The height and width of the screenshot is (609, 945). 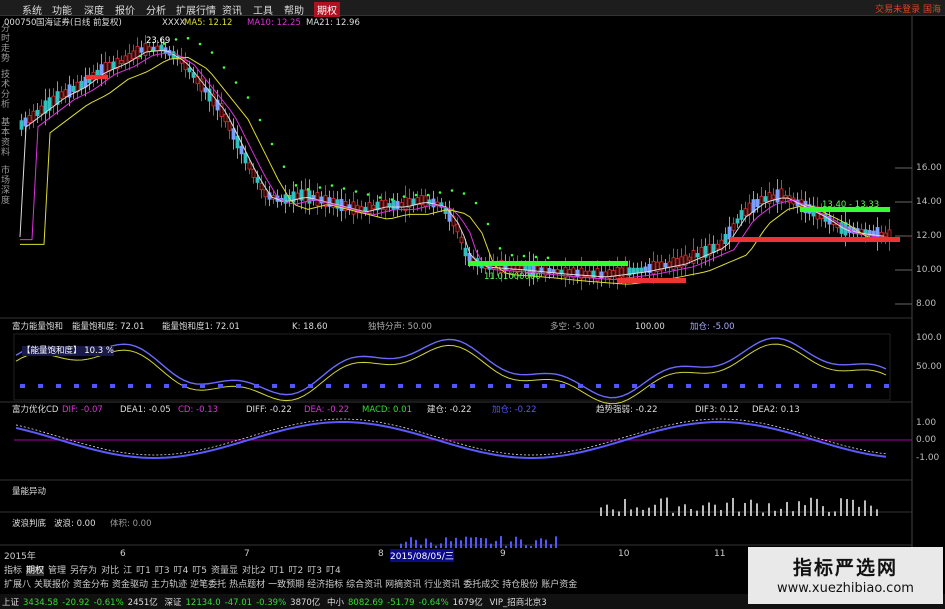 I want to click on price-tick: 12.00, so click(x=929, y=236).